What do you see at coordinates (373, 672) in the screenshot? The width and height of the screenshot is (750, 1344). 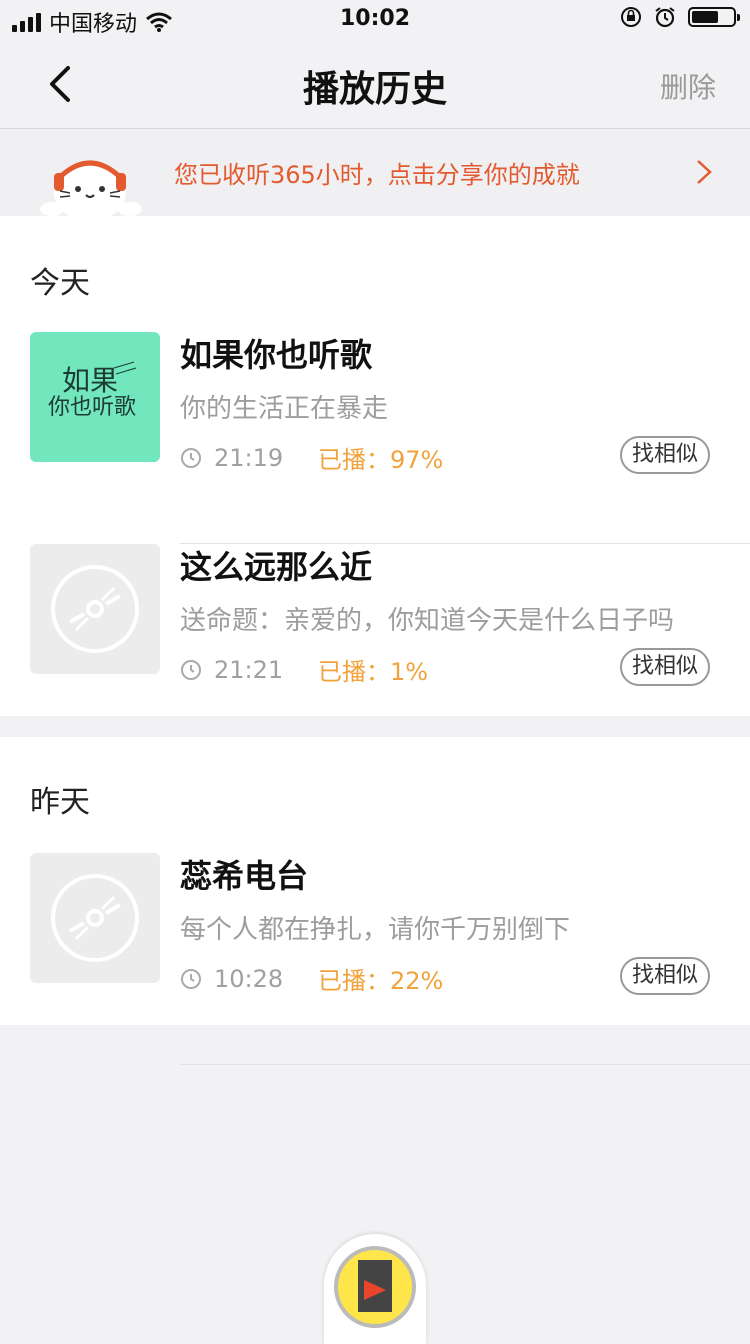 I see `played-progress: 已播：1%` at bounding box center [373, 672].